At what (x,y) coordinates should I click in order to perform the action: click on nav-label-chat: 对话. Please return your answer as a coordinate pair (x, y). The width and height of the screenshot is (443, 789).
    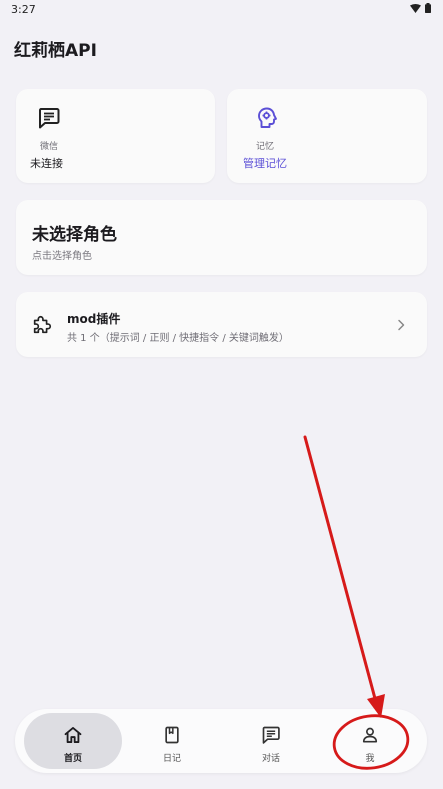
    Looking at the image, I should click on (270, 759).